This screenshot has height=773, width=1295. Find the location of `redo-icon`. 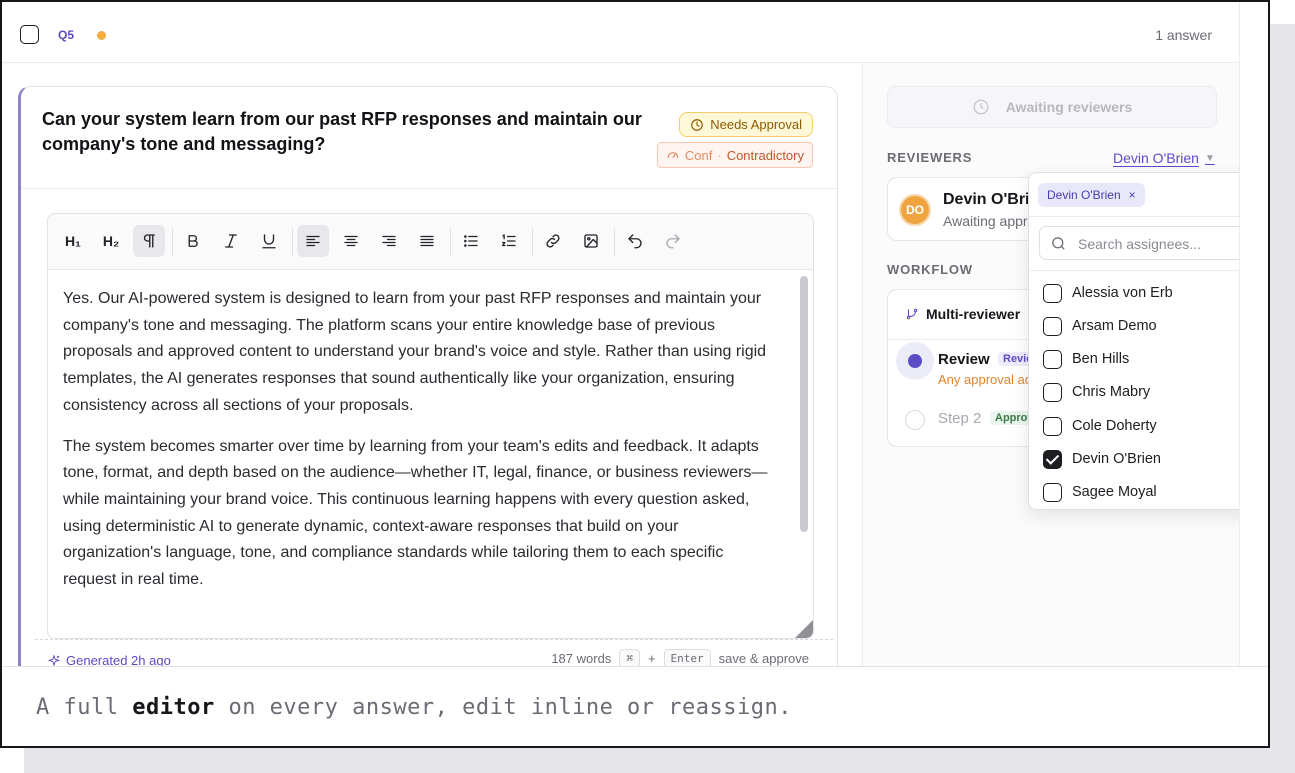

redo-icon is located at coordinates (673, 241).